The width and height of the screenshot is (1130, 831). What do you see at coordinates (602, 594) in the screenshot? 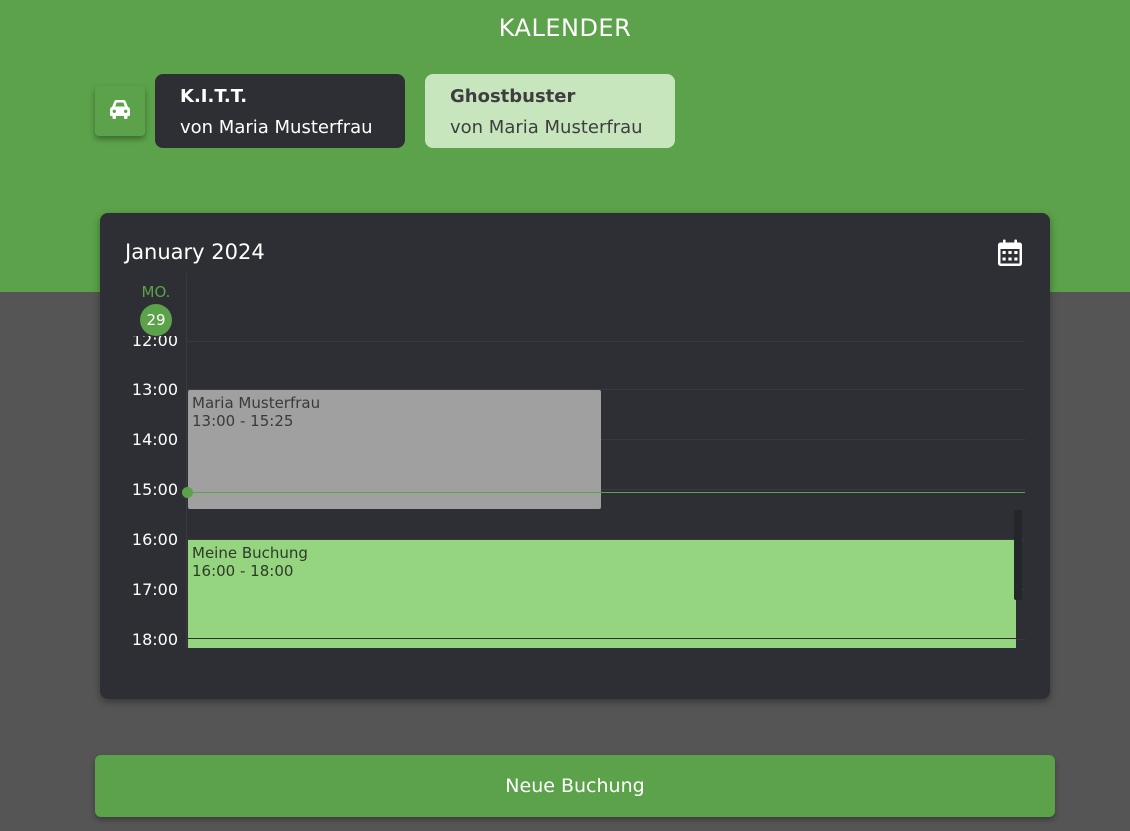
I see `booking-event-mine: Meine Buchung 16:00 - 18:00` at bounding box center [602, 594].